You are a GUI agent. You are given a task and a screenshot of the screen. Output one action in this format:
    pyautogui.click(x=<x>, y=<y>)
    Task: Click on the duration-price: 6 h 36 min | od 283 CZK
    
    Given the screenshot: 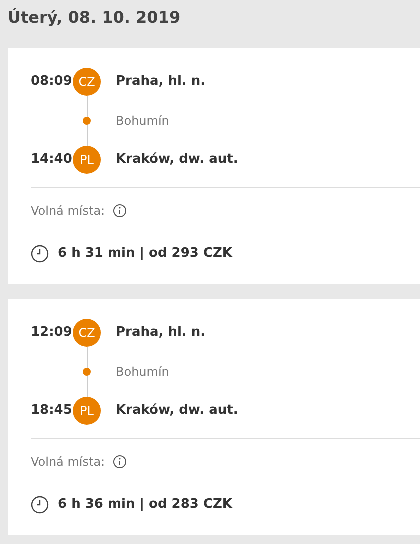 What is the action you would take?
    pyautogui.click(x=145, y=505)
    